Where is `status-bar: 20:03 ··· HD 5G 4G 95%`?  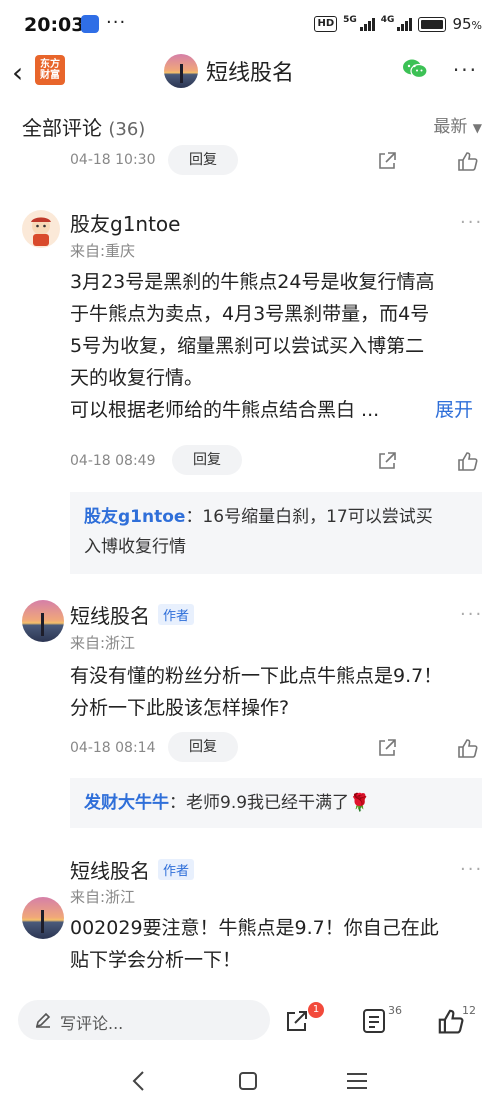 status-bar: 20:03 ··· HD 5G 4G 95% is located at coordinates (250, 25).